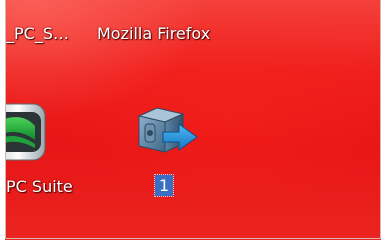  Describe the element at coordinates (164, 185) in the screenshot. I see `new-item-label-selected: 1` at that location.